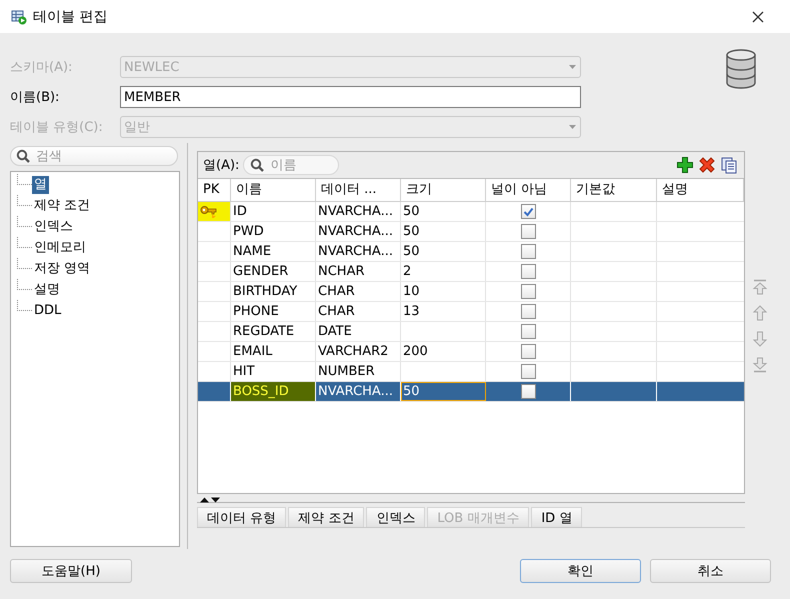 The height and width of the screenshot is (599, 790). What do you see at coordinates (47, 289) in the screenshot?
I see `tree-item: 설명` at bounding box center [47, 289].